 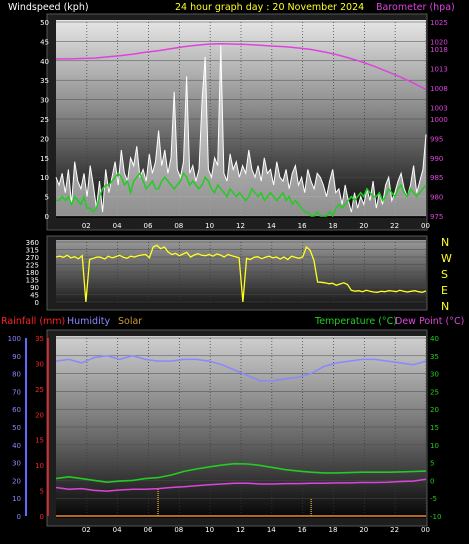 What do you see at coordinates (44, 101) in the screenshot?
I see `wind-y-tick-30: 30` at bounding box center [44, 101].